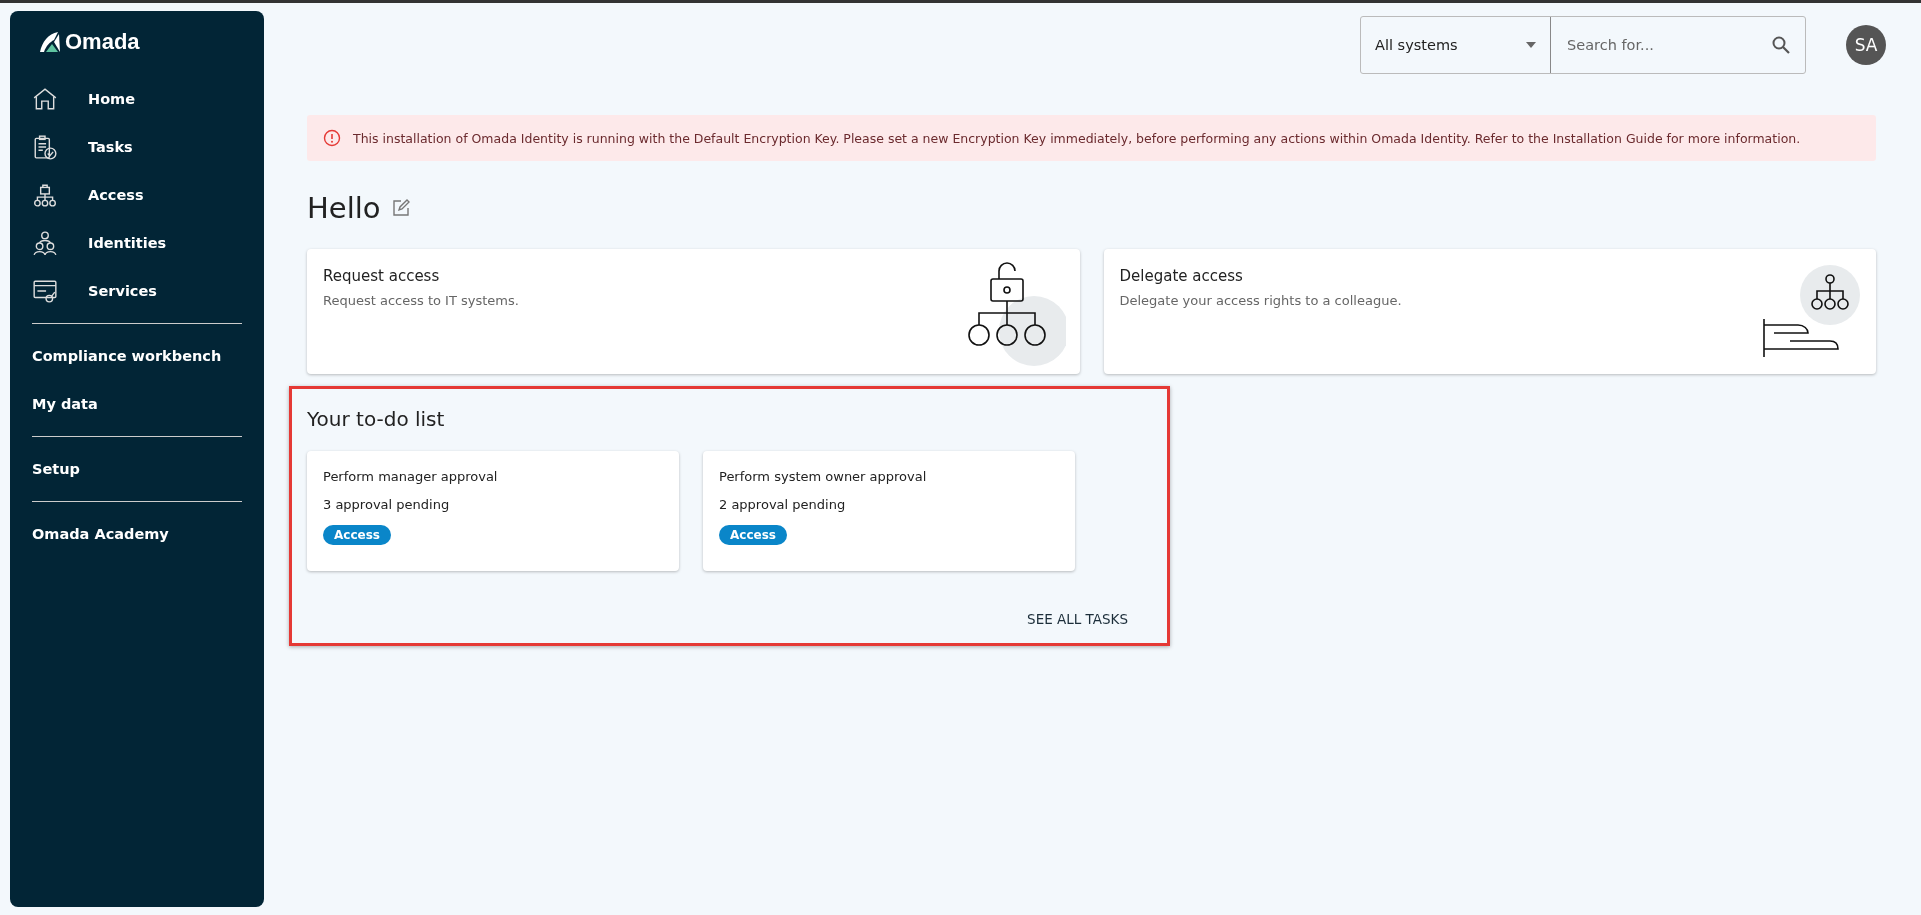 This screenshot has height=915, width=1921. Describe the element at coordinates (45, 291) in the screenshot. I see `card-key-icon` at that location.